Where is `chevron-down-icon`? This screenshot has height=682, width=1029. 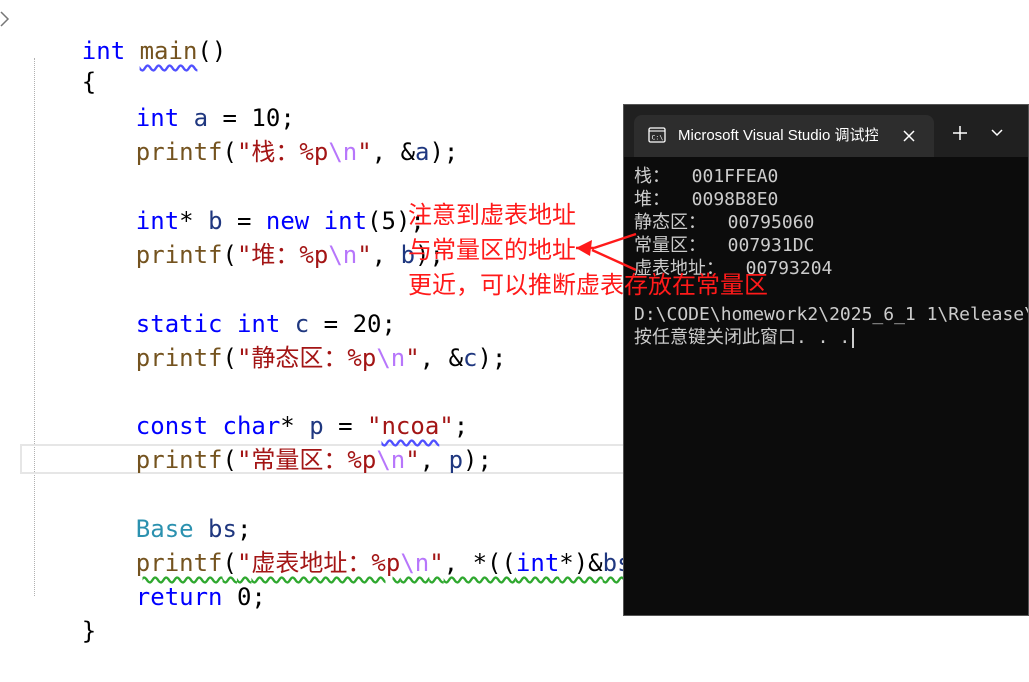 chevron-down-icon is located at coordinates (997, 133).